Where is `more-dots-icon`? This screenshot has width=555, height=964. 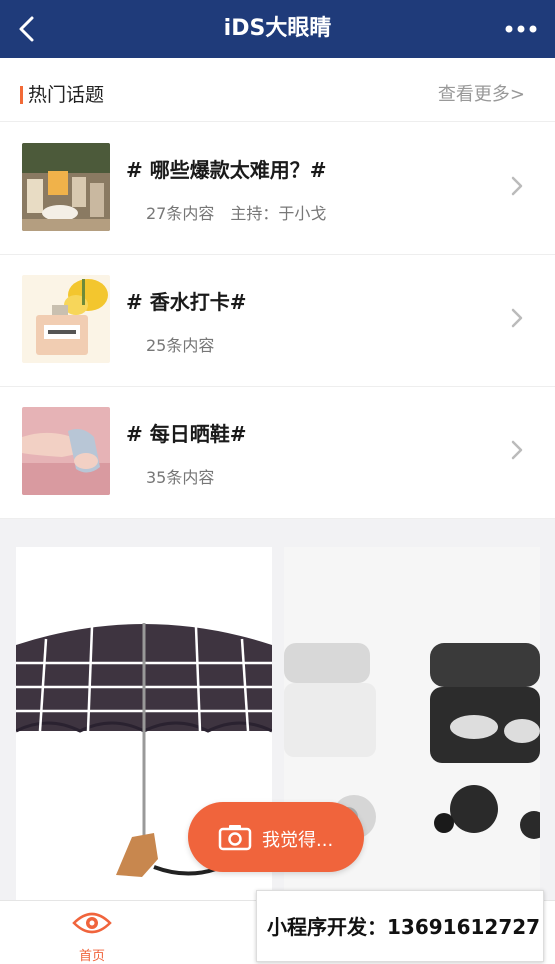
more-dots-icon is located at coordinates (521, 29).